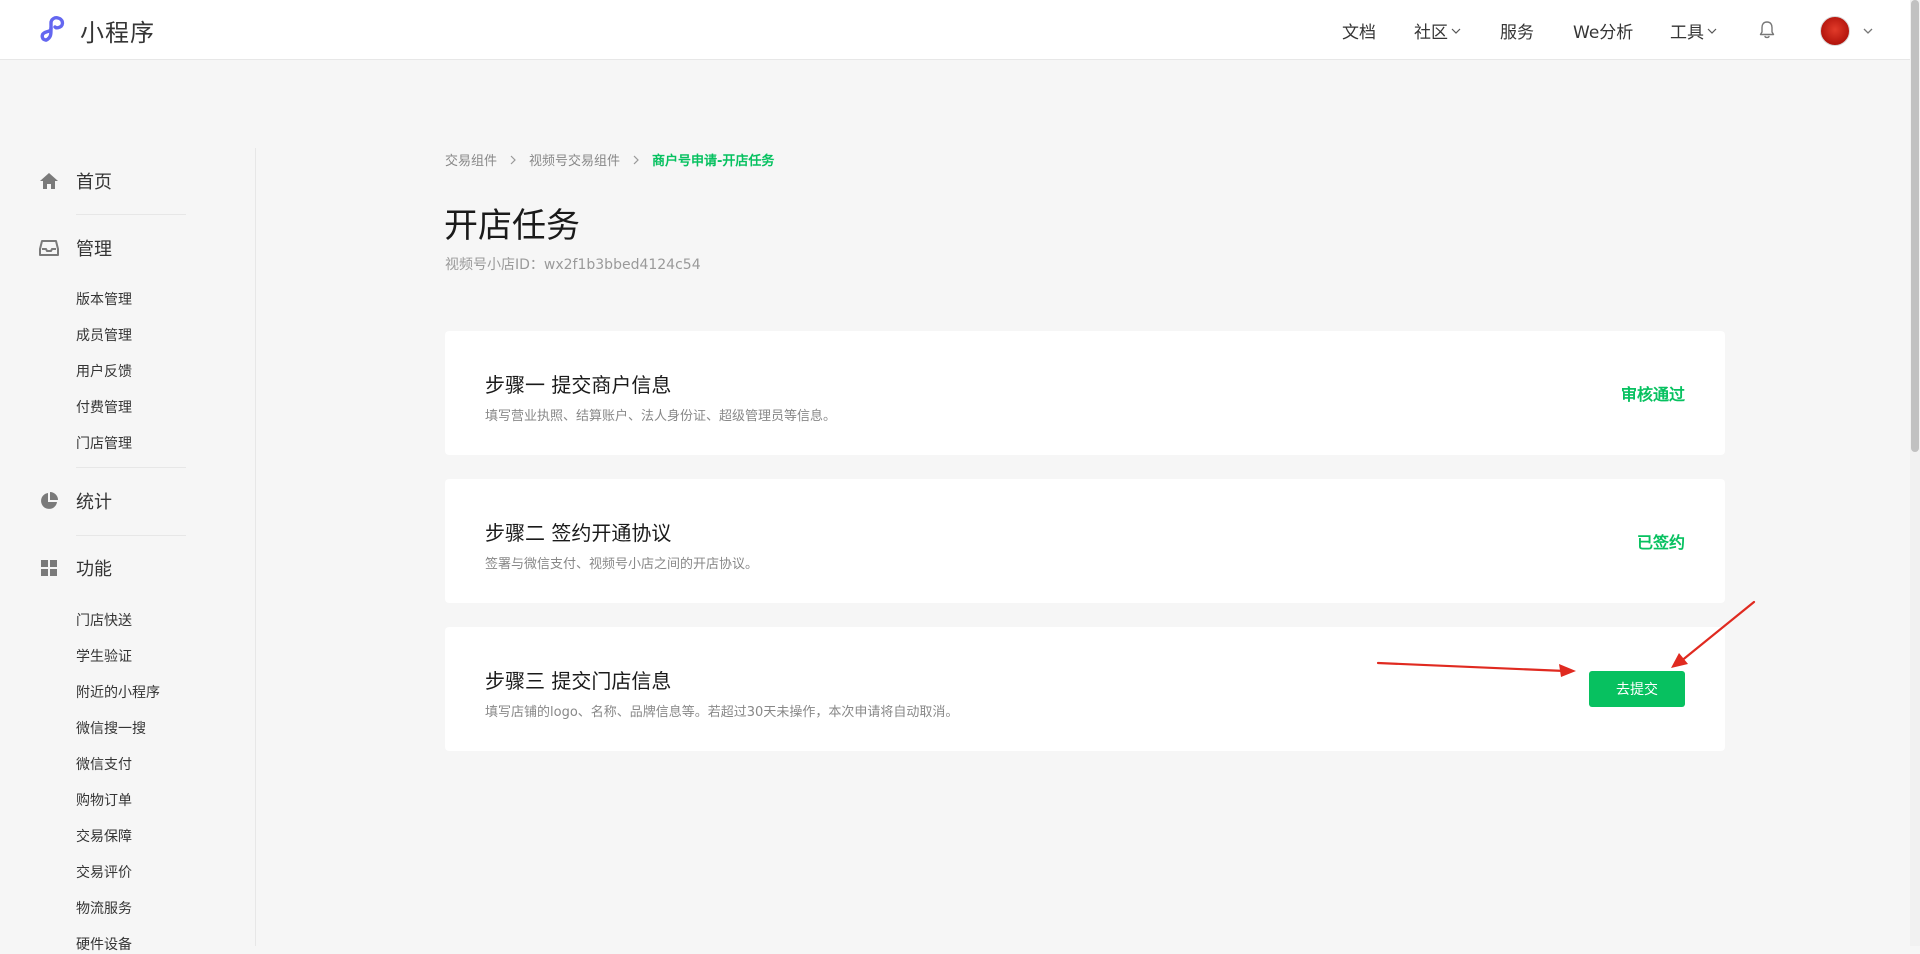  I want to click on breadcrumb-channels-trade-component: 视频号交易组件, so click(574, 159).